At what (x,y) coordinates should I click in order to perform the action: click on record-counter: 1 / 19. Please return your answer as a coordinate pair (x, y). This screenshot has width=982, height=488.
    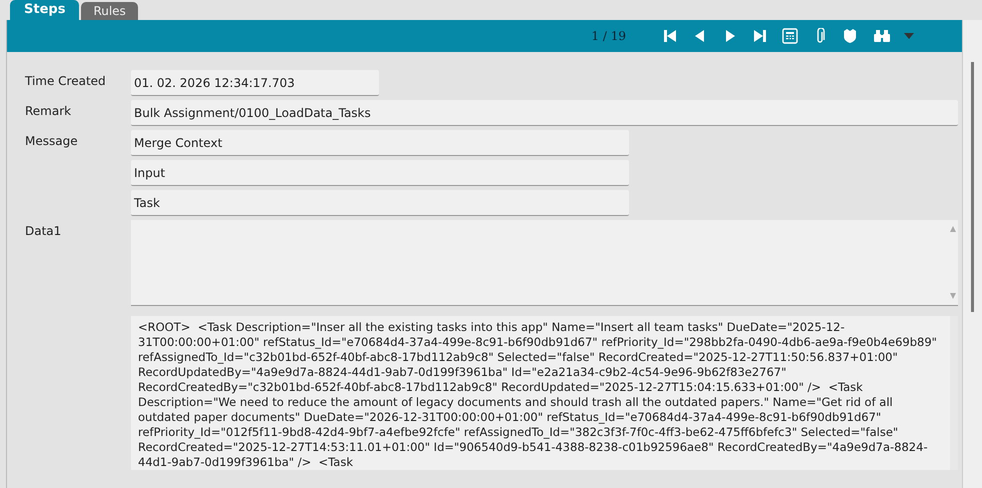
    Looking at the image, I should click on (608, 36).